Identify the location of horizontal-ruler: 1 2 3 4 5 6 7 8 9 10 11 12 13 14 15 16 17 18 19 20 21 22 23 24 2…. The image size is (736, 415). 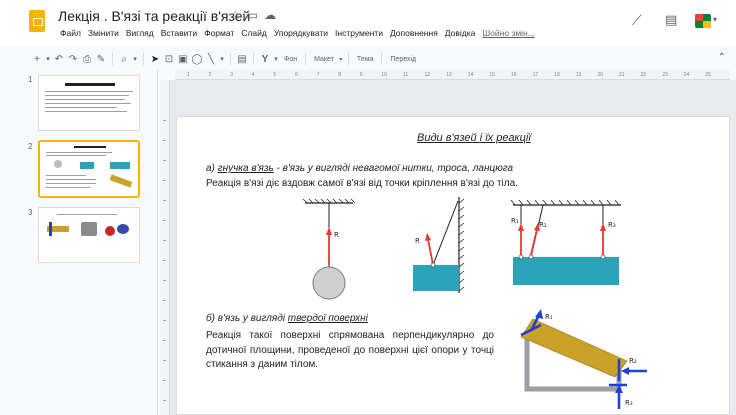
(452, 75).